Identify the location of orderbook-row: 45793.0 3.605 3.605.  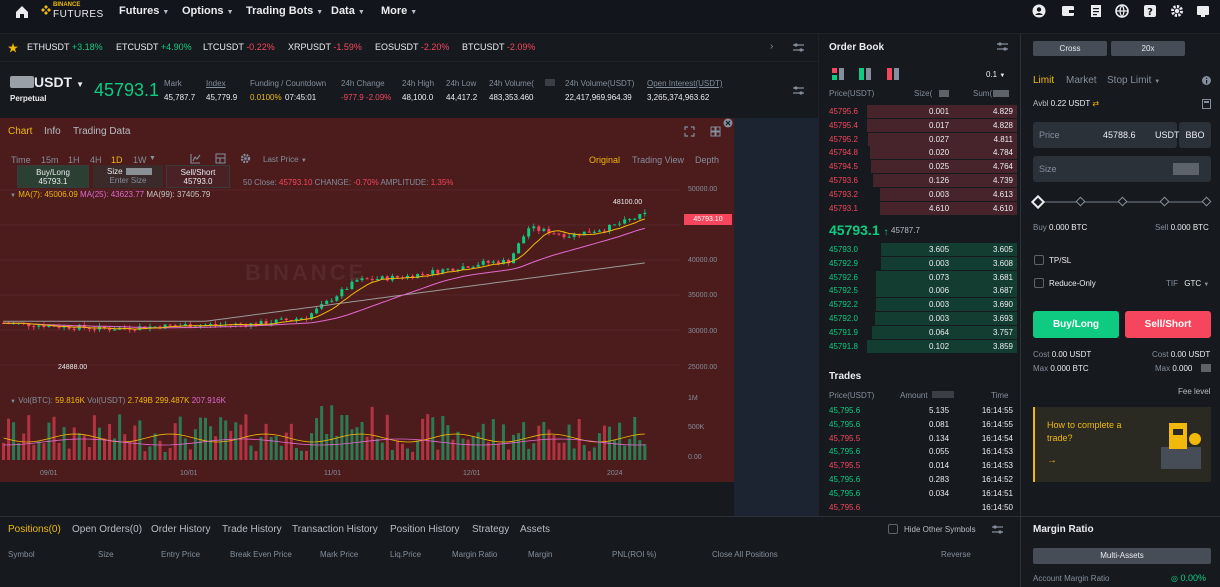
(923, 249).